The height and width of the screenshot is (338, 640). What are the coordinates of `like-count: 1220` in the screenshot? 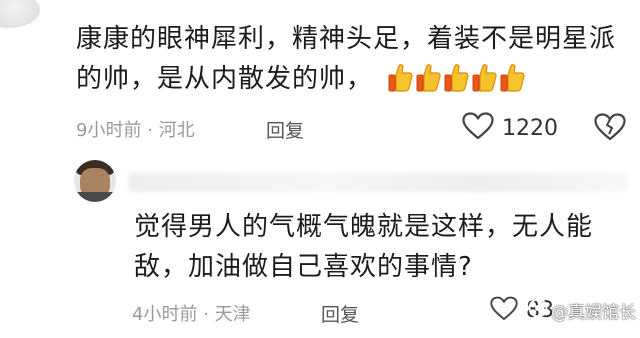 It's located at (530, 128).